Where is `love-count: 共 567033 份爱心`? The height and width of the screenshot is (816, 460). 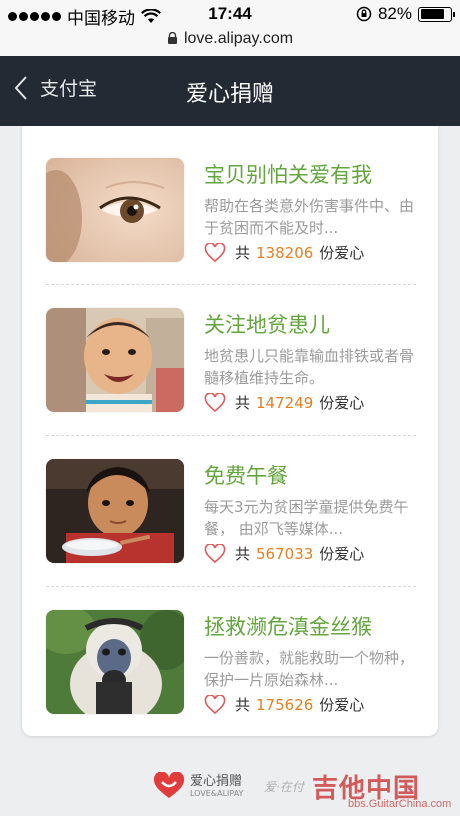
love-count: 共 567033 份爱心 is located at coordinates (284, 553).